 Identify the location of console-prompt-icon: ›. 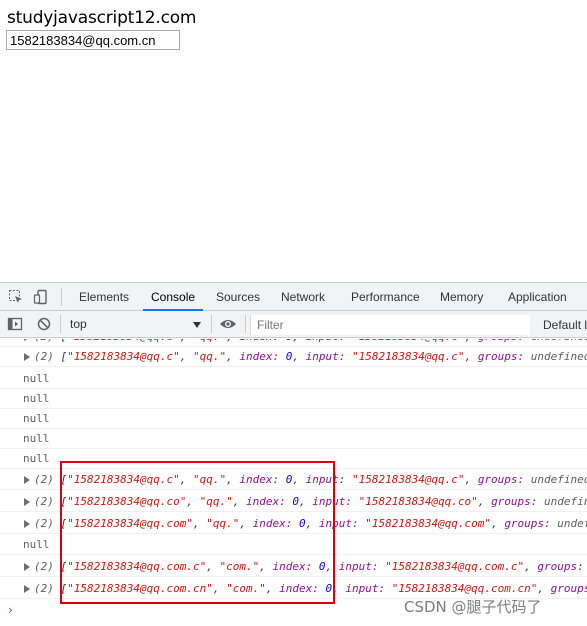
(10, 610).